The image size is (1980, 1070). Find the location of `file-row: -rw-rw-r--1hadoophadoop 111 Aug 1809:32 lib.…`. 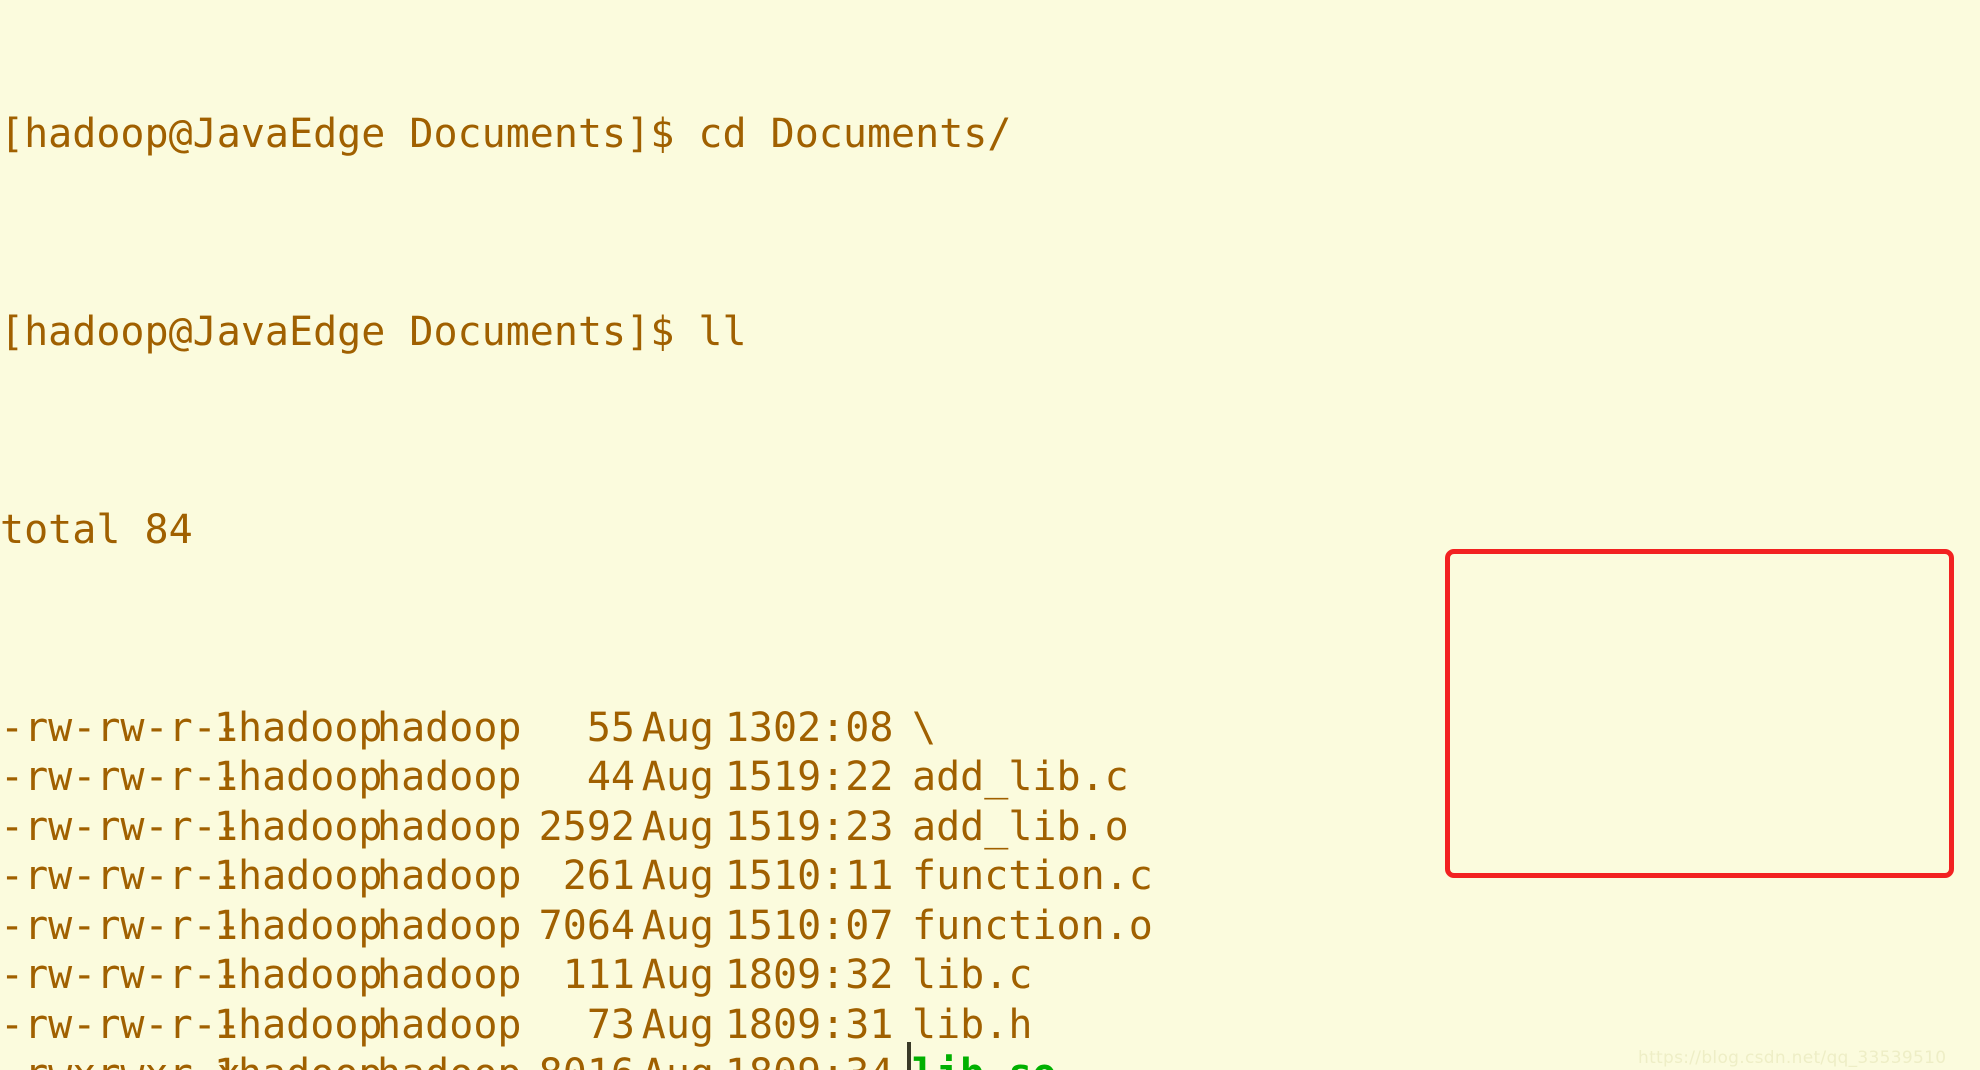

file-row: -rw-rw-r--1hadoophadoop 111 Aug 1809:32 lib.… is located at coordinates (990, 976).